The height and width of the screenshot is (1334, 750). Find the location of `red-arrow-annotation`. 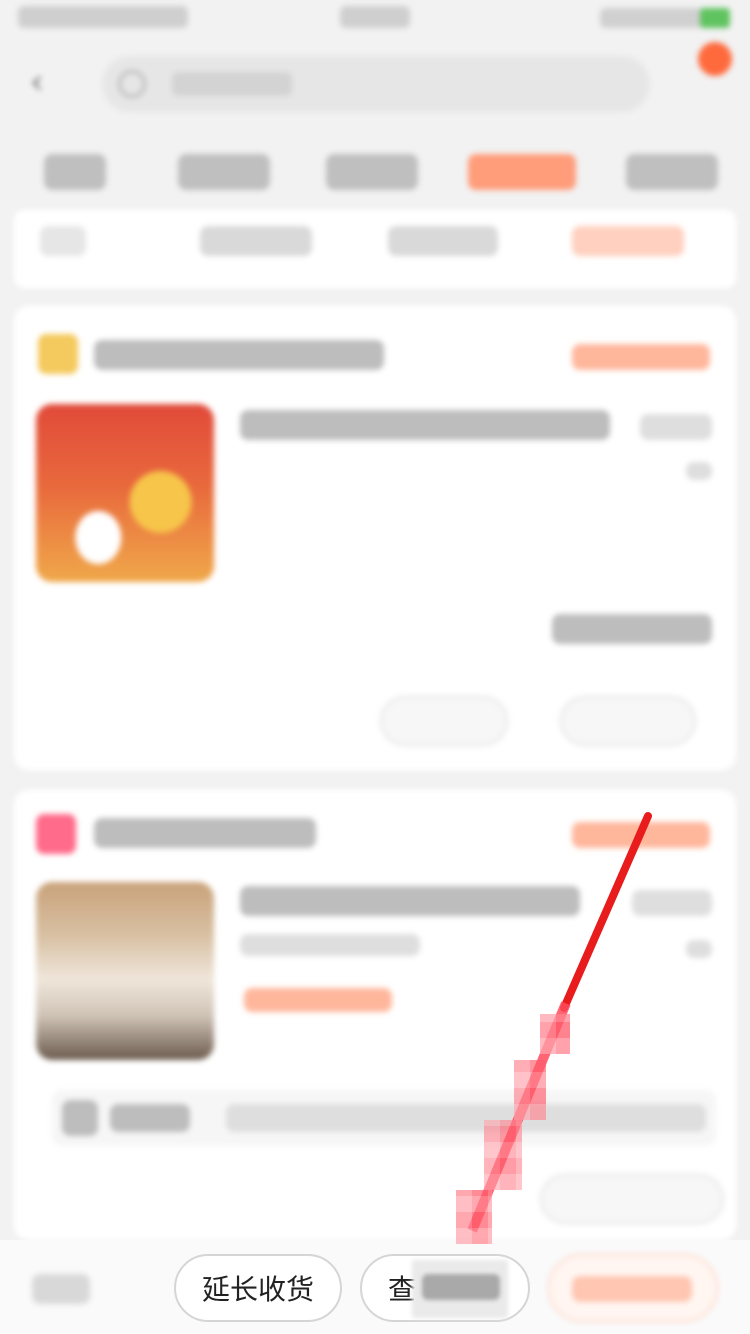

red-arrow-annotation is located at coordinates (559, 1022).